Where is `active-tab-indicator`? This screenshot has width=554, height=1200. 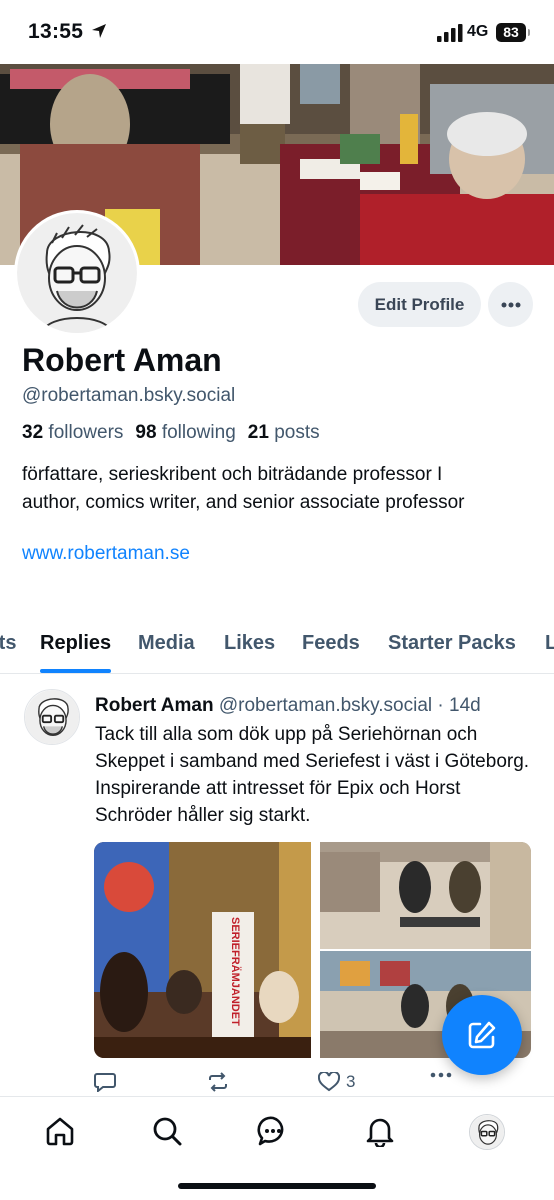
active-tab-indicator is located at coordinates (75, 671).